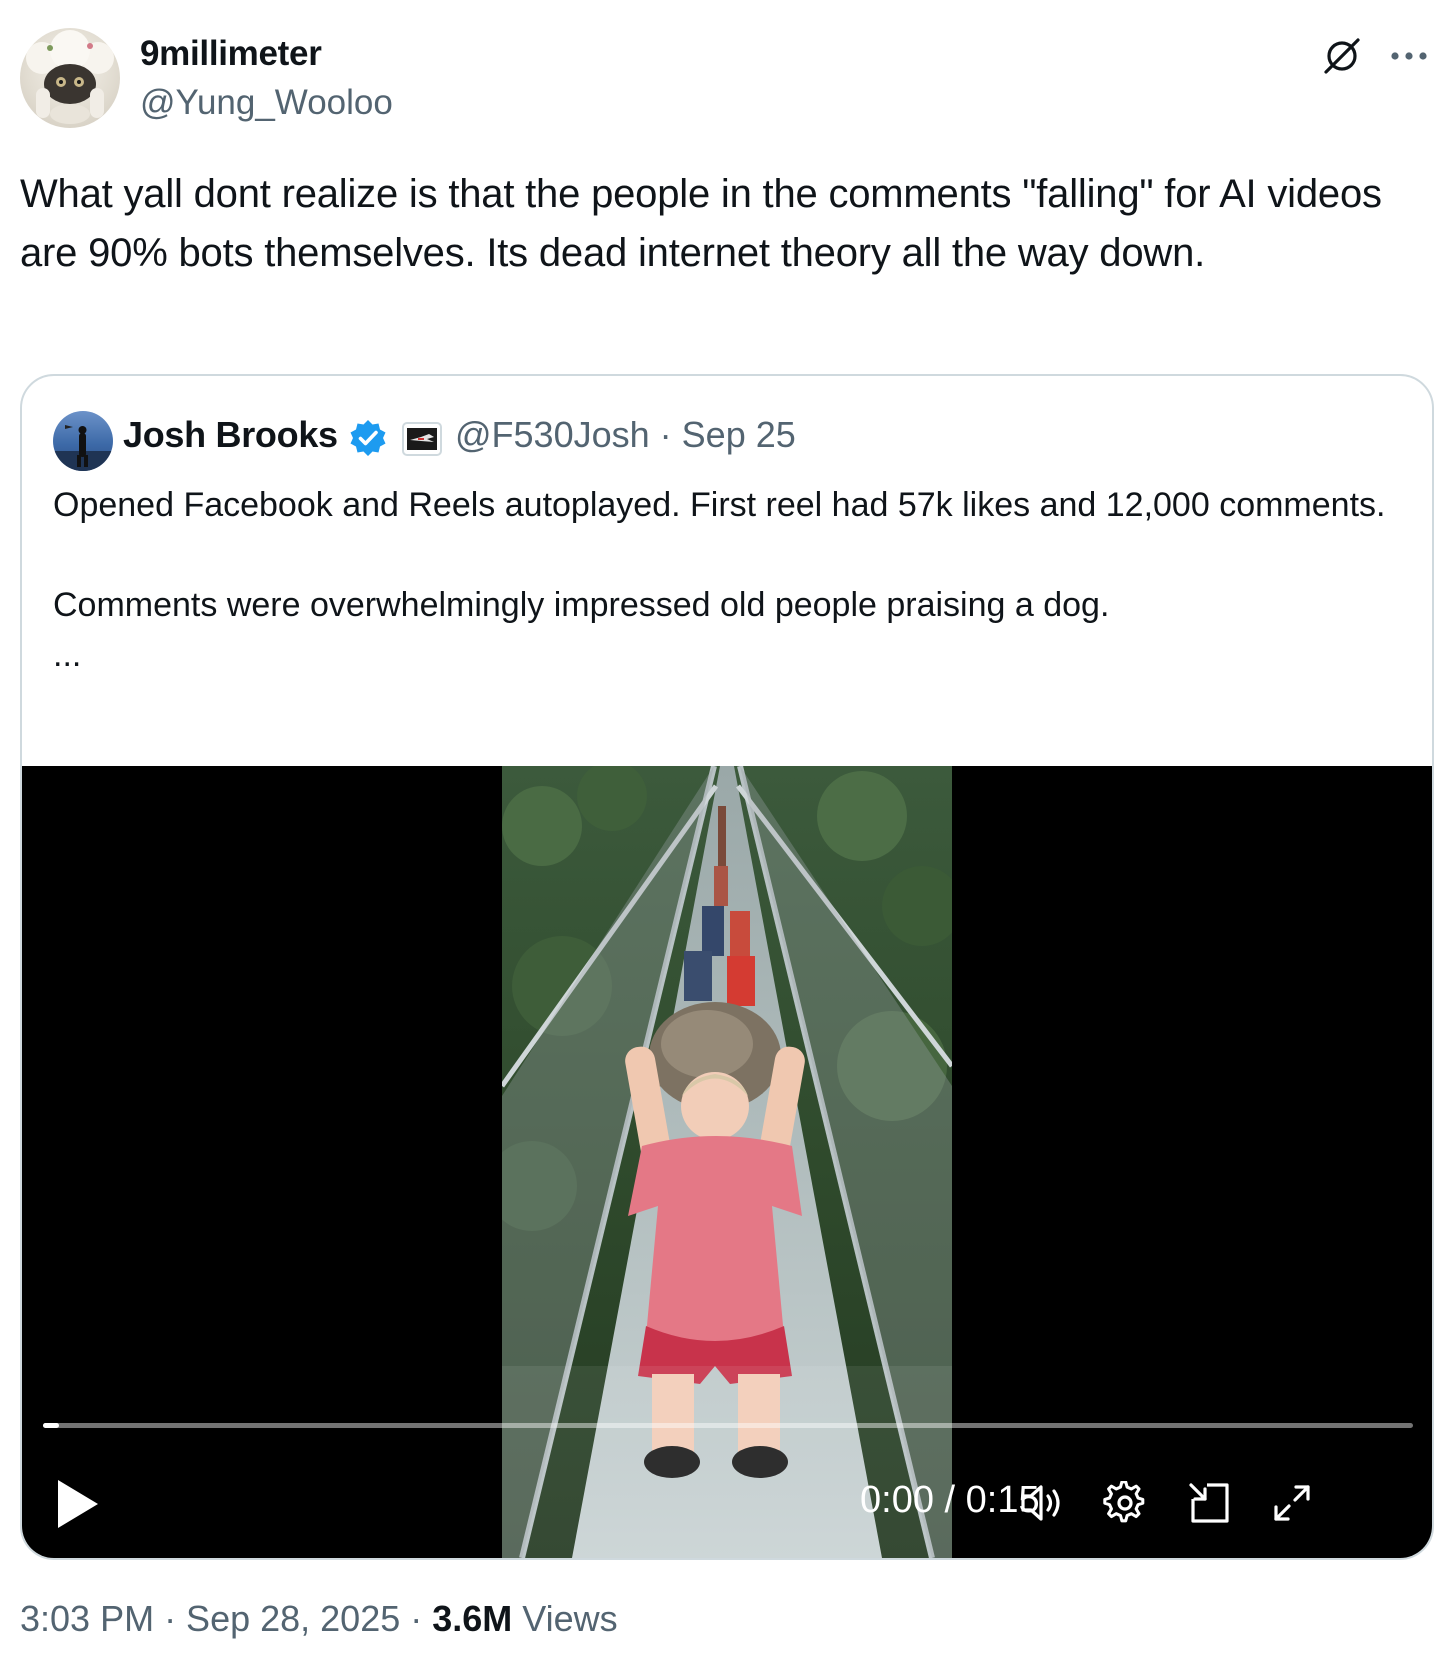  Describe the element at coordinates (83, 448) in the screenshot. I see `quoted-avatar-image` at that location.